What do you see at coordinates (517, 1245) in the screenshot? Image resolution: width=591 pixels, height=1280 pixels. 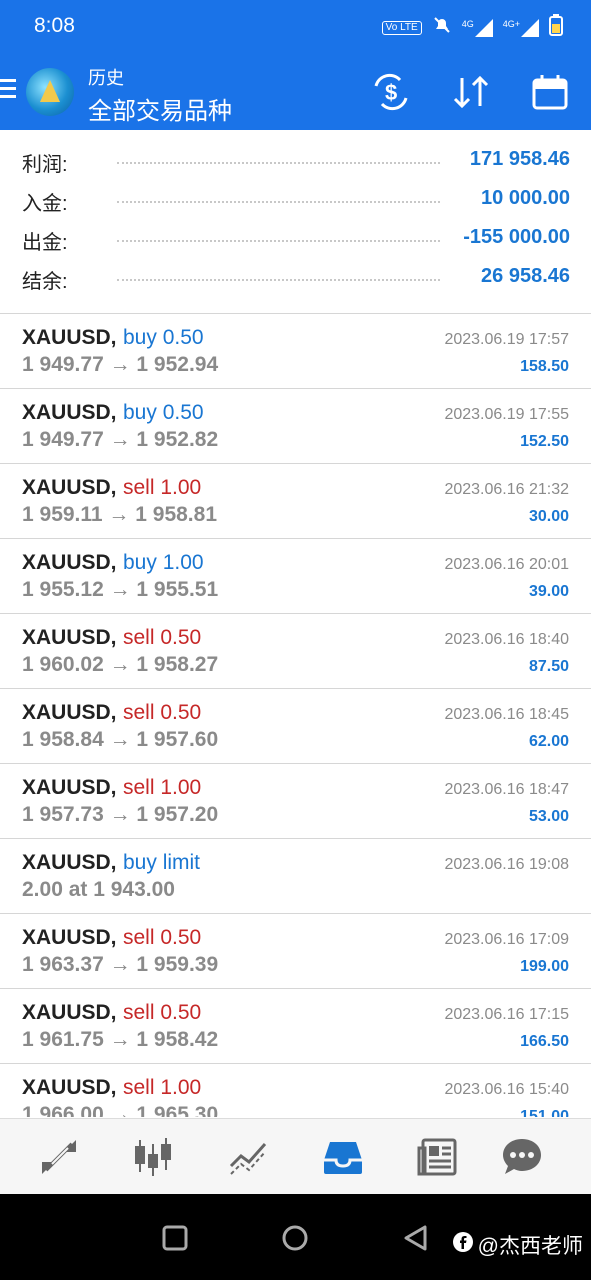 I see `watermark: @杰西老师` at bounding box center [517, 1245].